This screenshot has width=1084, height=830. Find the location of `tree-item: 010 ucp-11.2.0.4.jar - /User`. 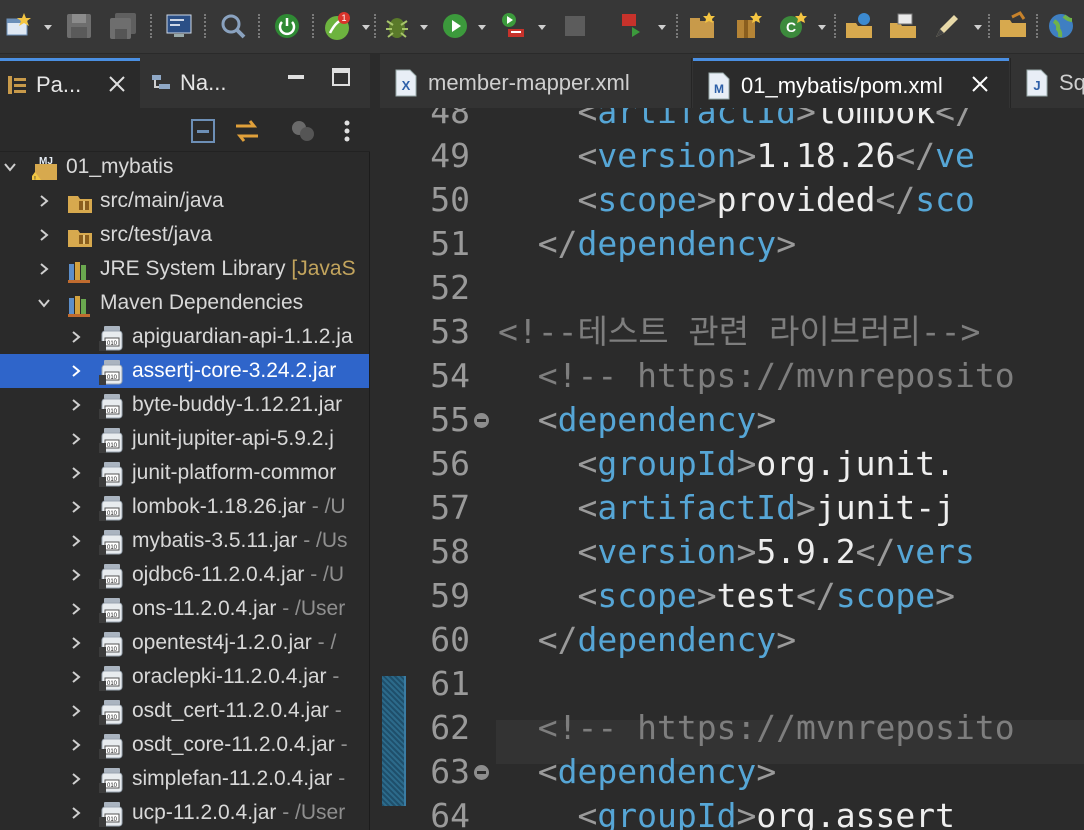

tree-item: 010 ucp-11.2.0.4.jar - /User is located at coordinates (184, 813).